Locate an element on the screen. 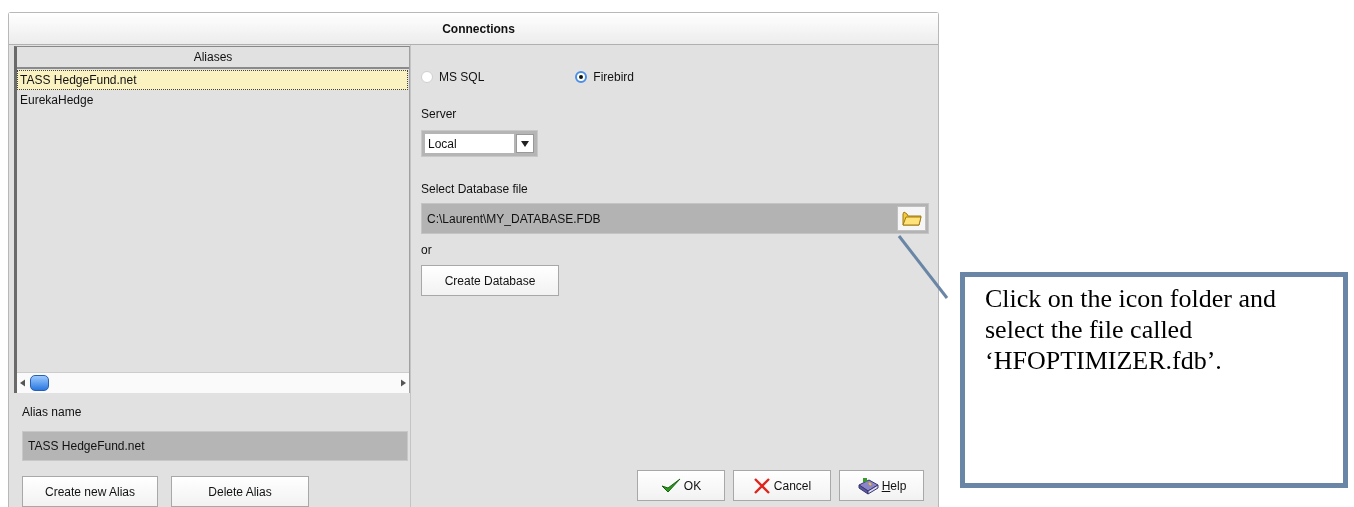 The height and width of the screenshot is (507, 1354). delete-alias-button: Delete Alias is located at coordinates (240, 491).